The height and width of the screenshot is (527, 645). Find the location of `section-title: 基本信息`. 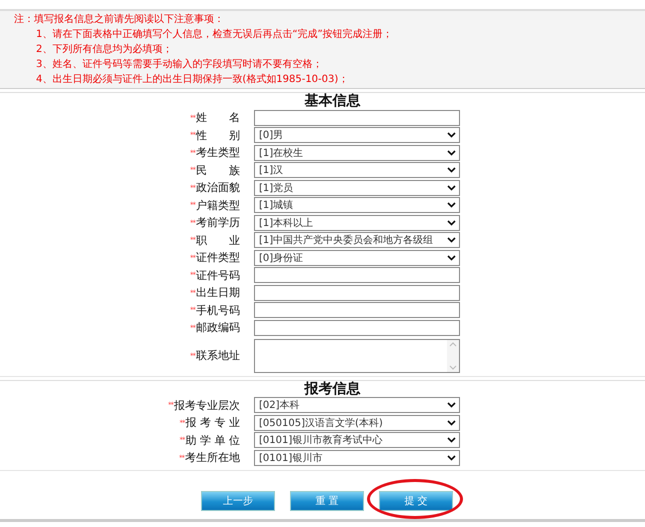

section-title: 基本信息 is located at coordinates (332, 101).